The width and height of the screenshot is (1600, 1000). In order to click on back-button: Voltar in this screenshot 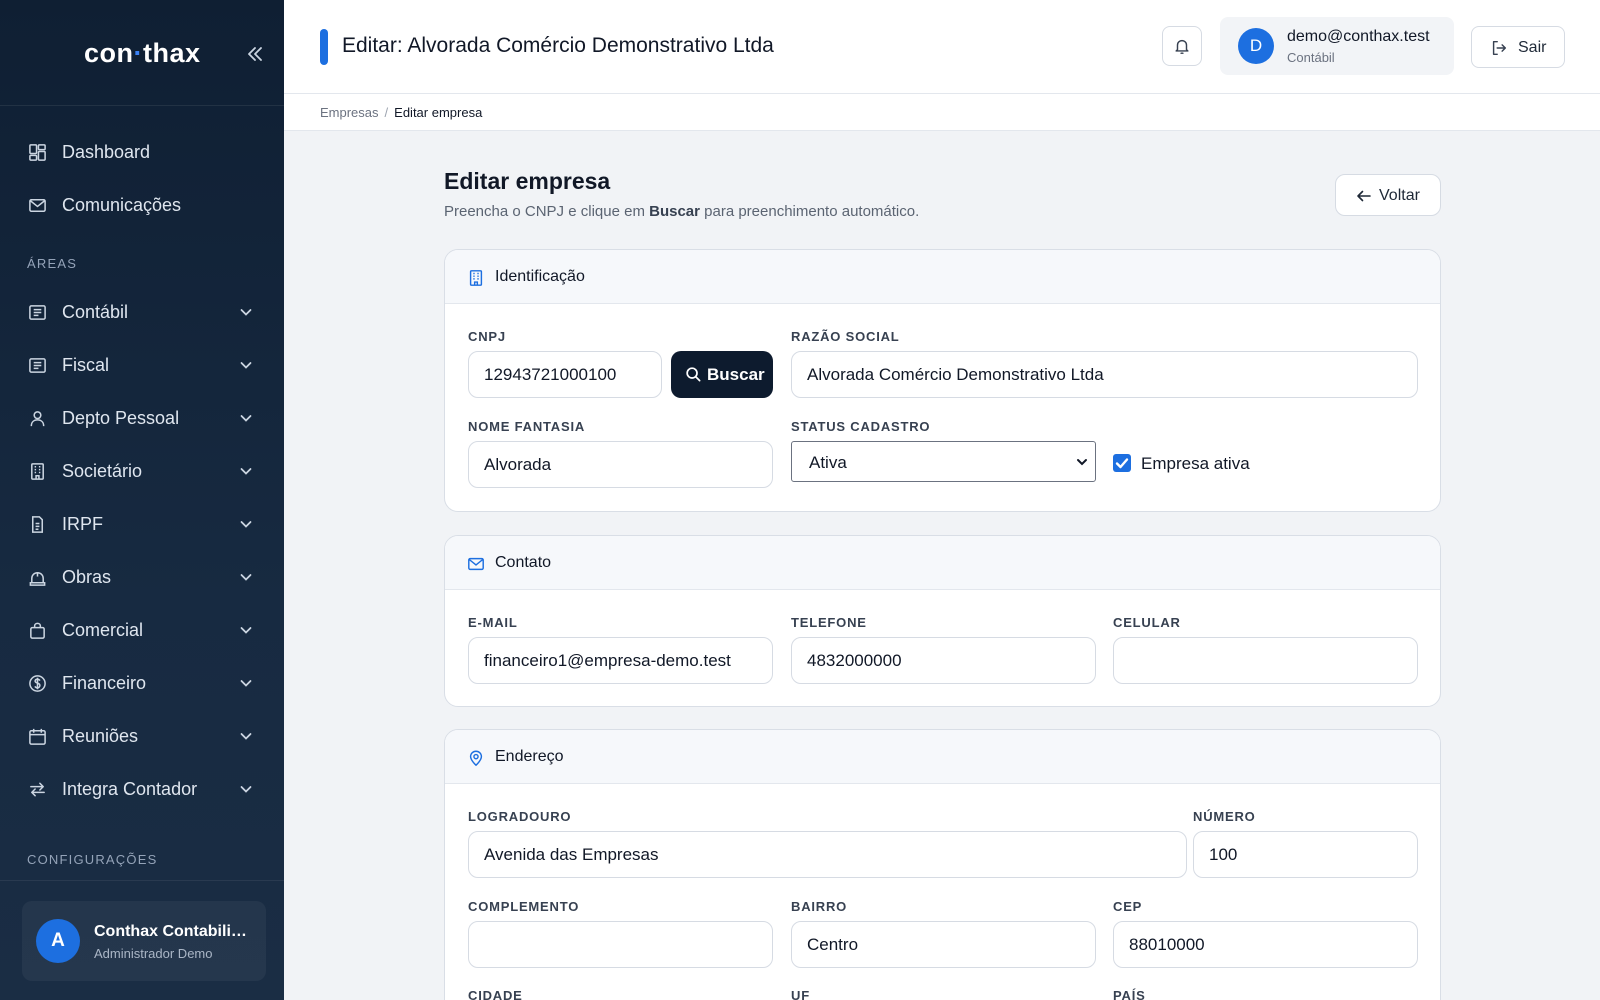, I will do `click(1388, 195)`.